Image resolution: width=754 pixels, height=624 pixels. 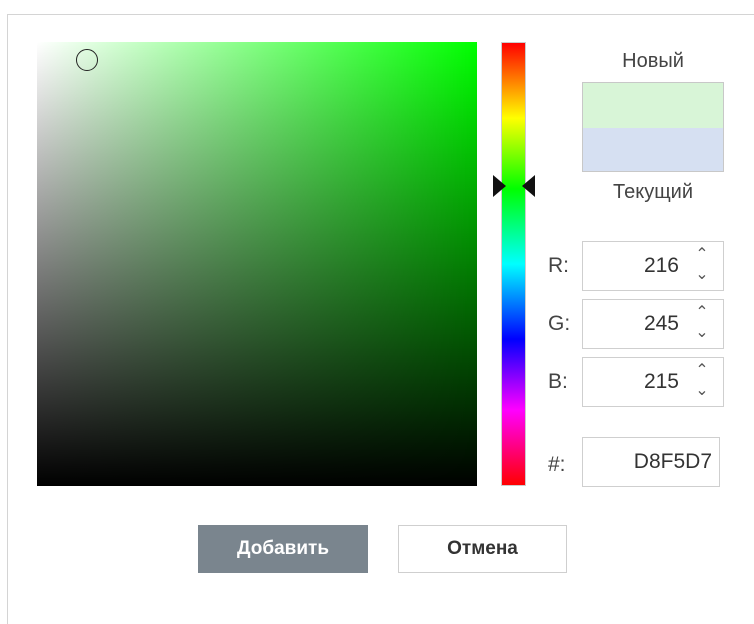 I want to click on green-spinner: ⌃ ⌄, so click(x=702, y=324).